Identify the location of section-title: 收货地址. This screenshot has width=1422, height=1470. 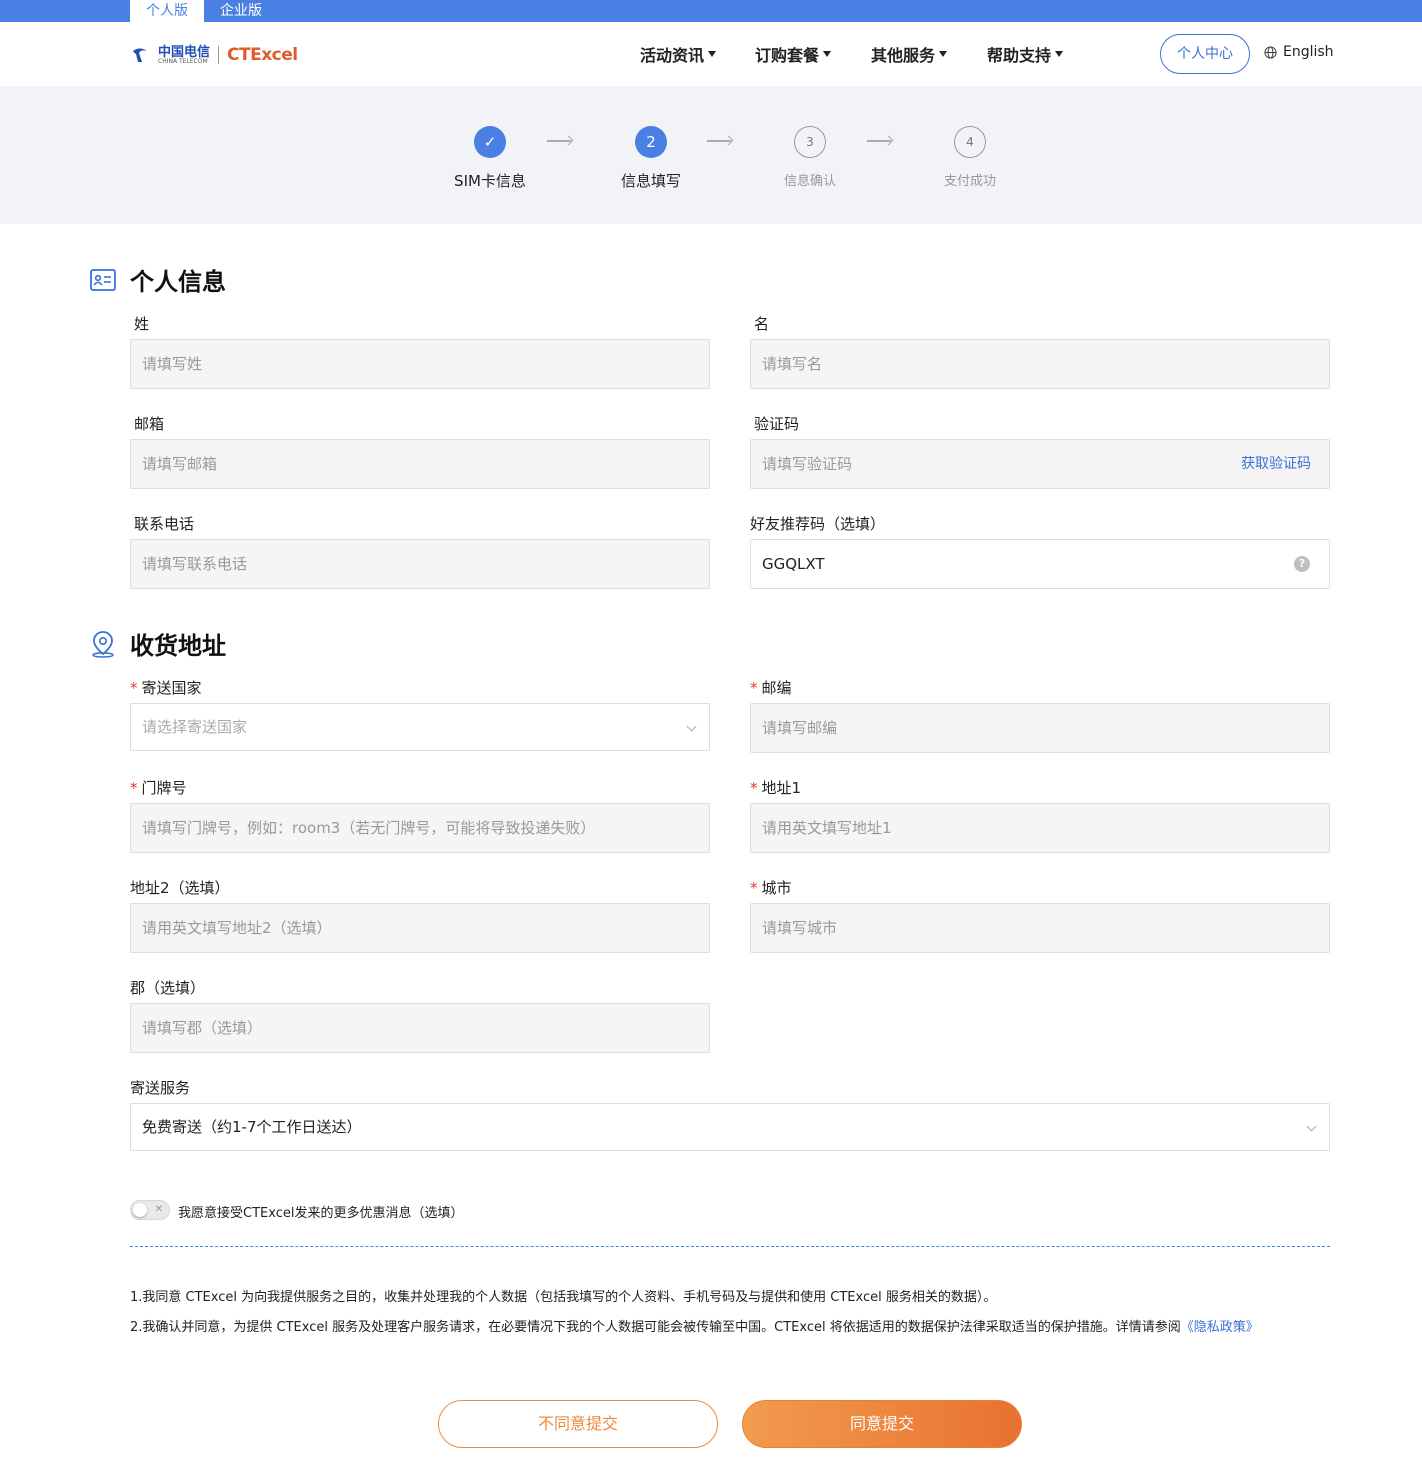
(178, 646).